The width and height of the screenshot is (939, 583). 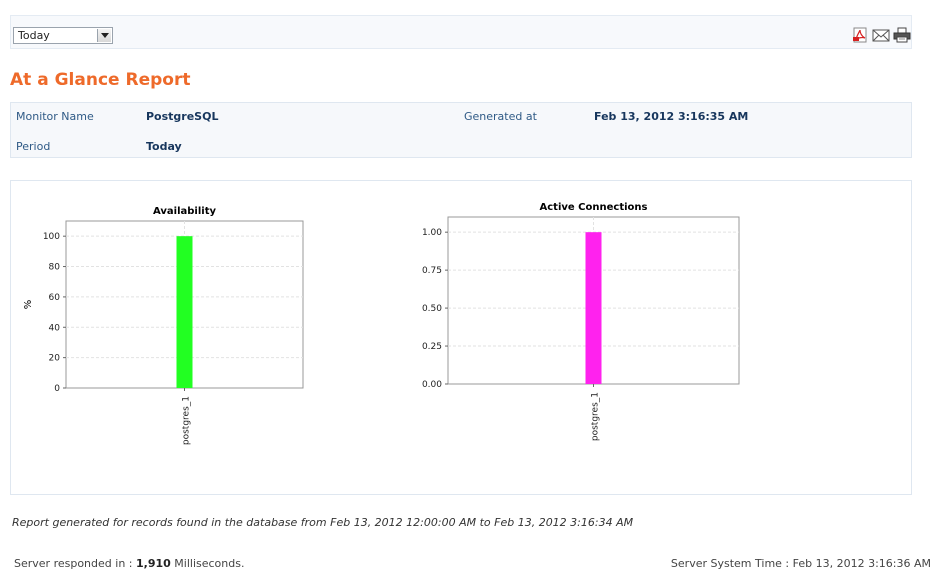 I want to click on y-axis-label: %, so click(x=28, y=305).